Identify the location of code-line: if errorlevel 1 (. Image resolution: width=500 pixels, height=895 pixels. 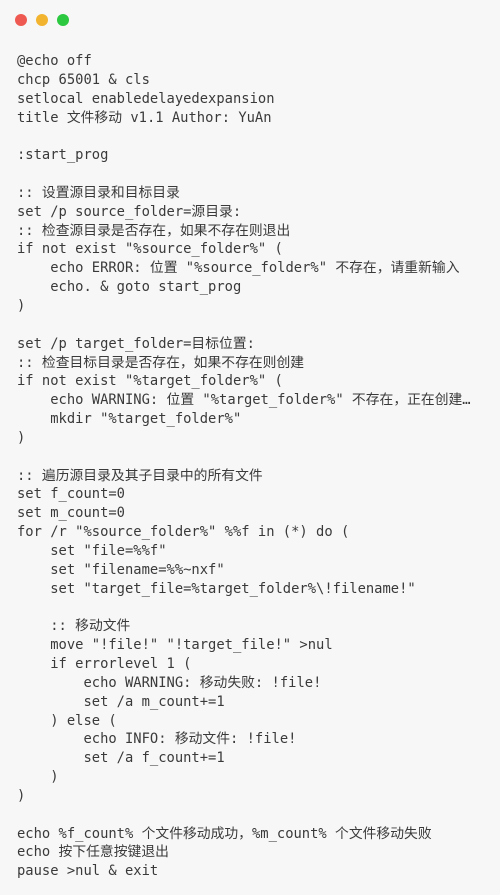
(104, 664).